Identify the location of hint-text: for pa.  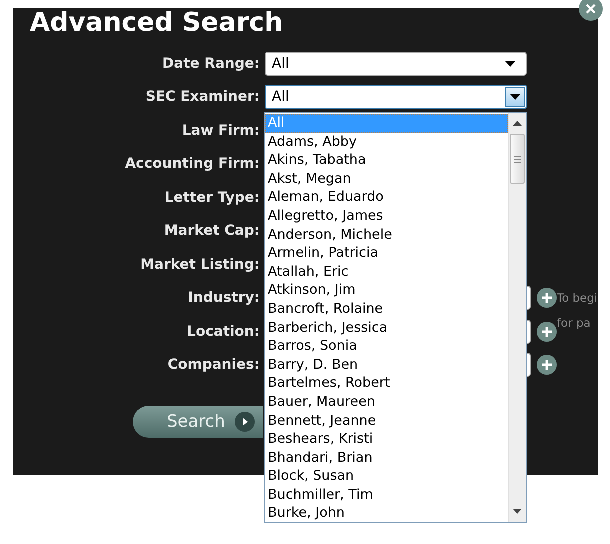
(574, 323).